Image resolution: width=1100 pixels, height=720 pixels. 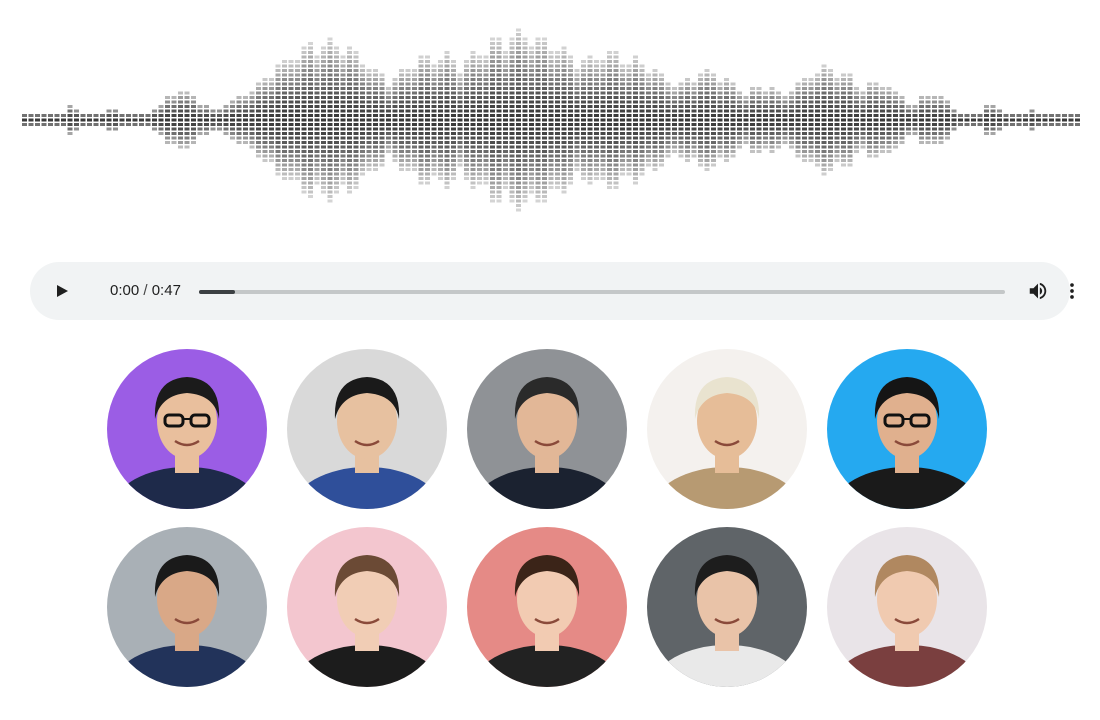 What do you see at coordinates (1072, 291) in the screenshot?
I see `more-options-button` at bounding box center [1072, 291].